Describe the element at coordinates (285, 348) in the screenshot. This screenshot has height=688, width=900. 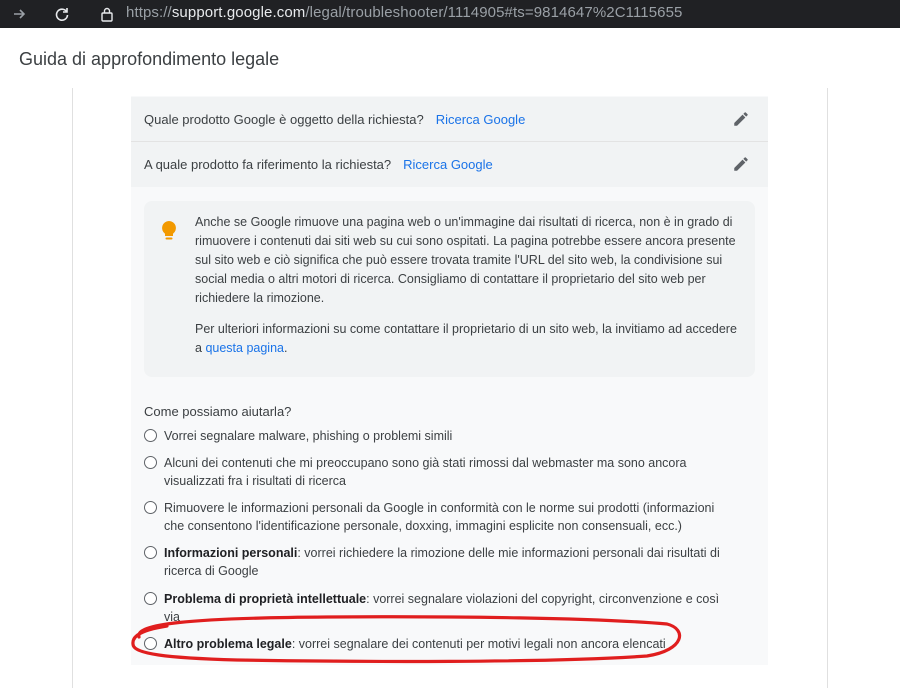
I see `info-text-end: .` at that location.